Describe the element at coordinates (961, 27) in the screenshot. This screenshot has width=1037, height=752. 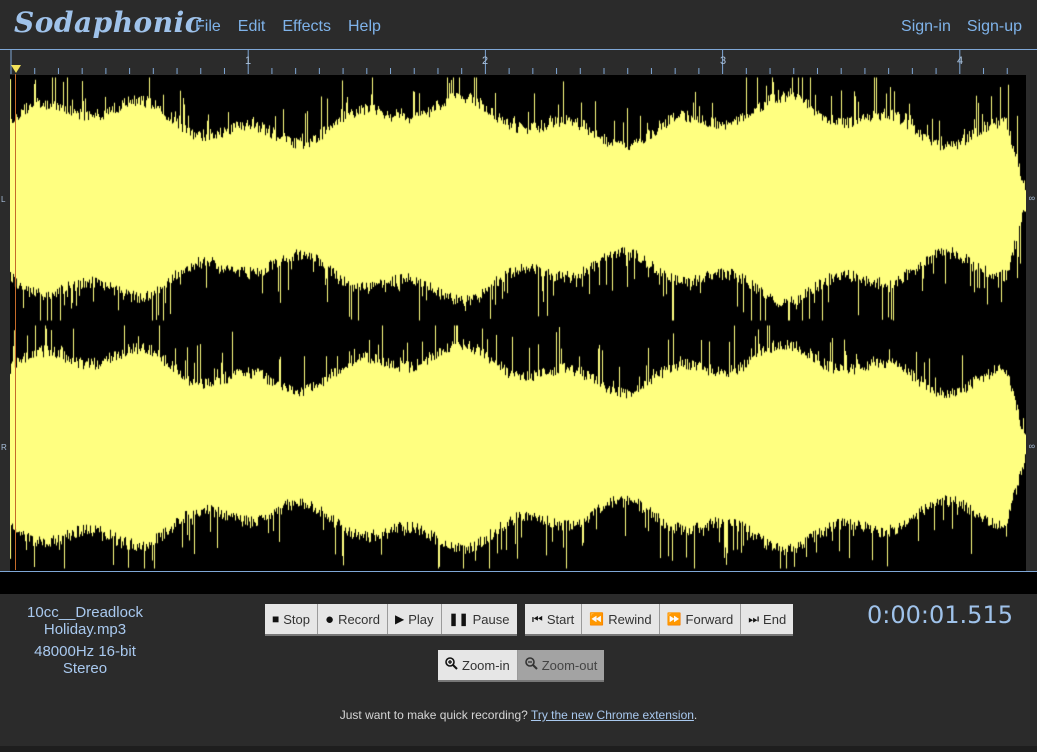
I see `auth-links: Sign-in Sign-up` at that location.